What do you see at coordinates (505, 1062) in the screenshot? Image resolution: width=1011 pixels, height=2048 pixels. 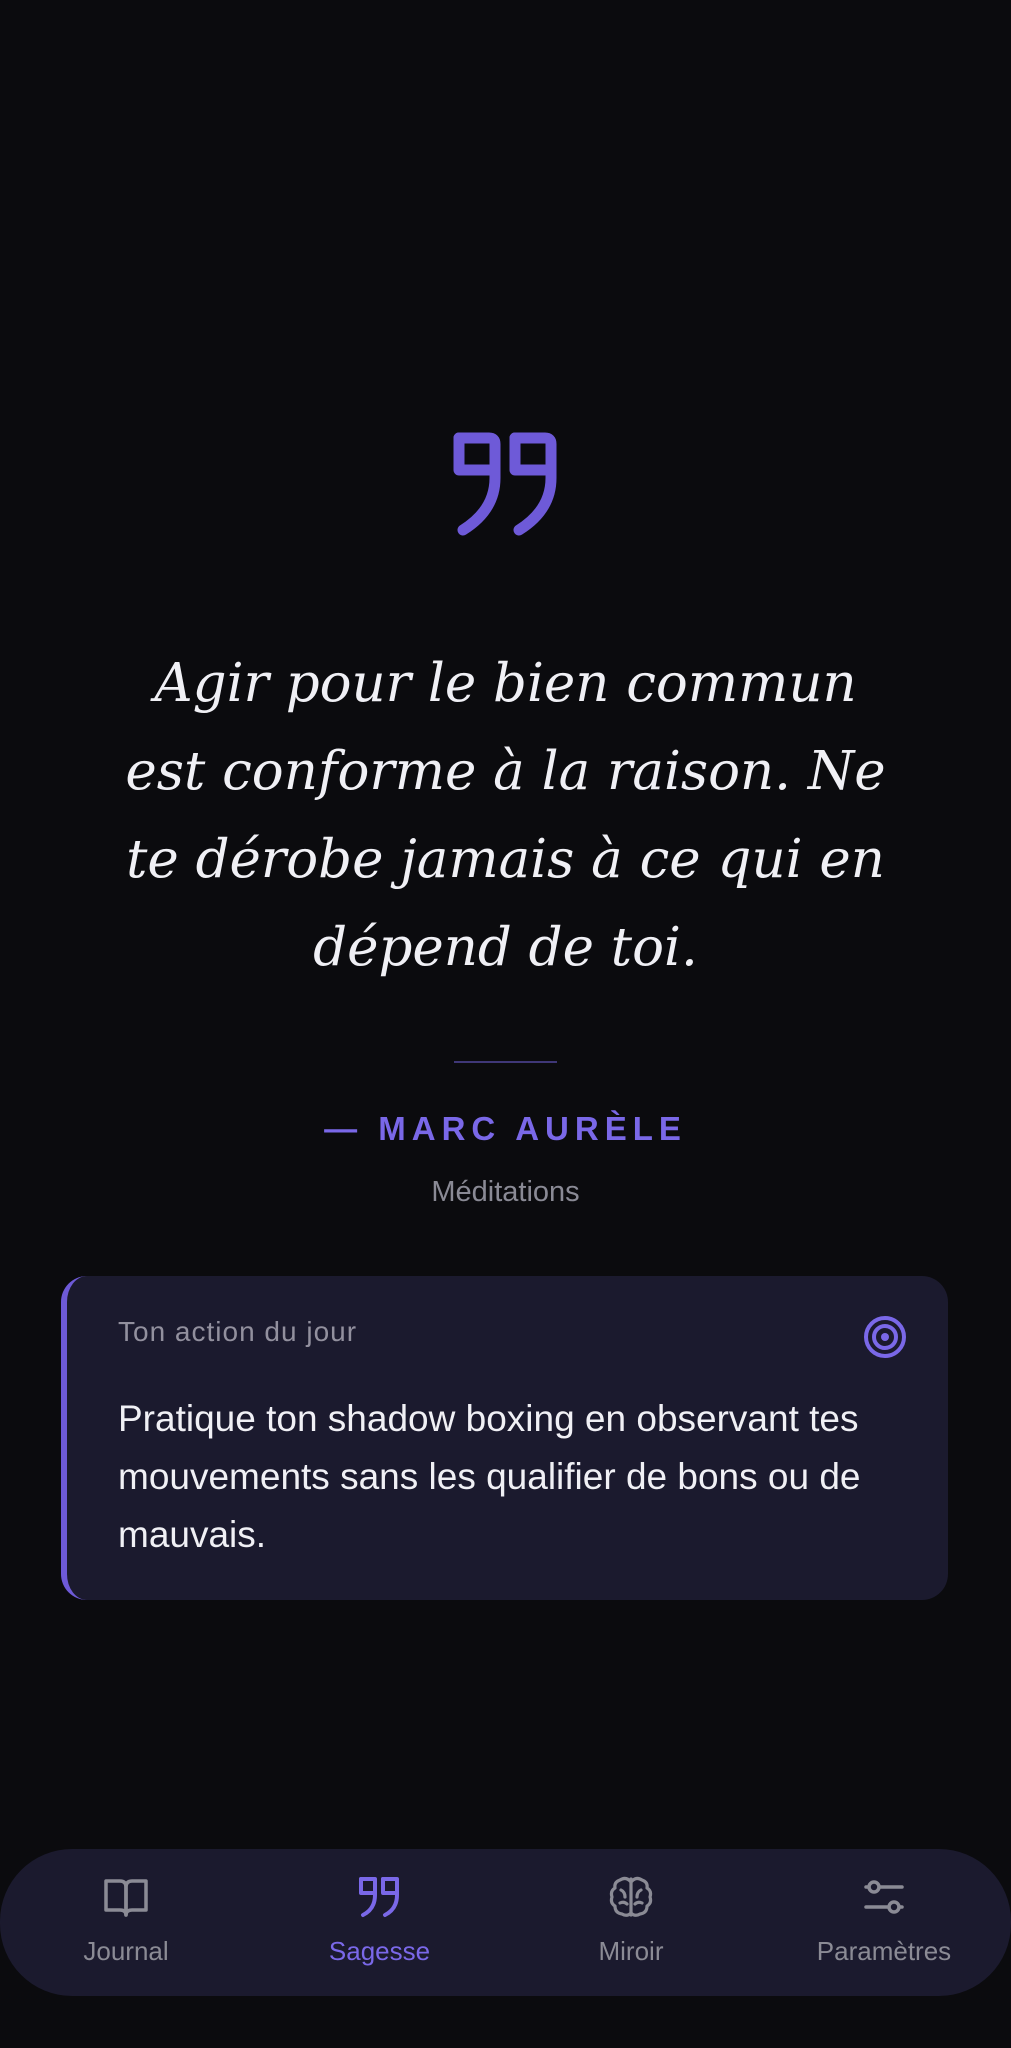 I see `quote-divider` at bounding box center [505, 1062].